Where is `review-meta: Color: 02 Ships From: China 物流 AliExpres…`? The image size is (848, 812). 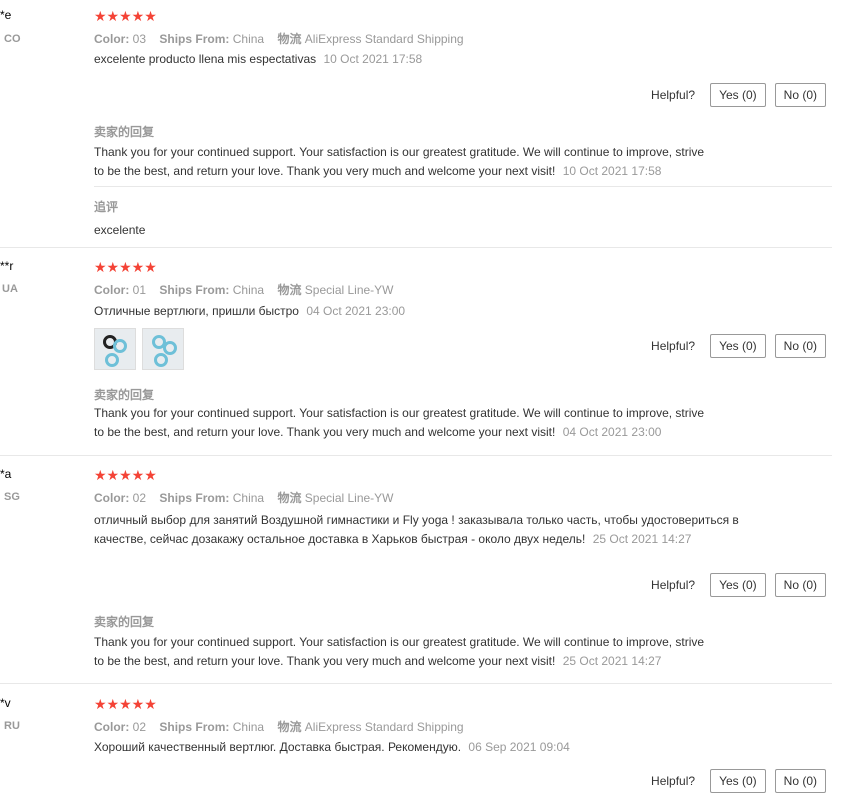
review-meta: Color: 02 Ships From: China 物流 AliExpres… is located at coordinates (279, 726).